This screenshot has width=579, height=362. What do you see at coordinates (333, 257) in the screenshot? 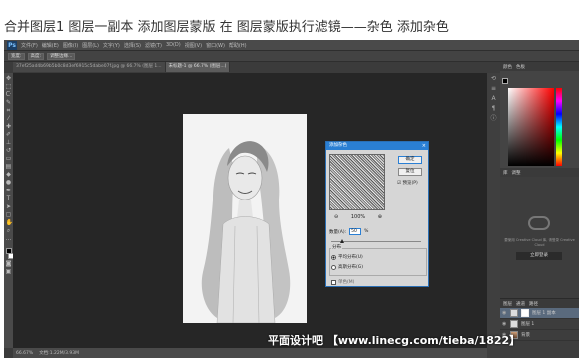
I see `radio-selected-icon` at bounding box center [333, 257].